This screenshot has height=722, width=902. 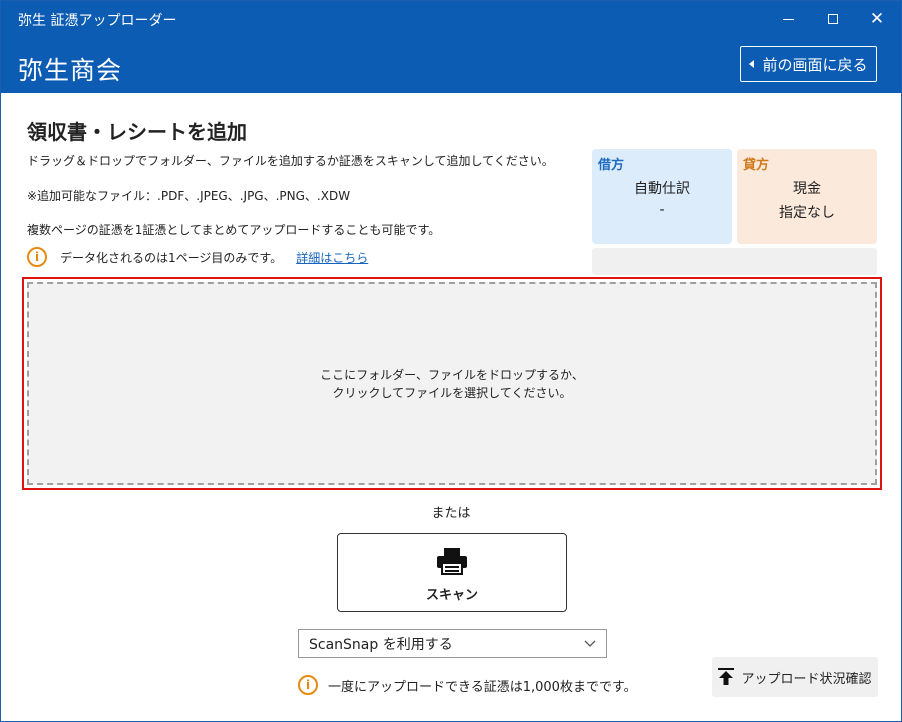 I want to click on summary-placeholder, so click(x=734, y=261).